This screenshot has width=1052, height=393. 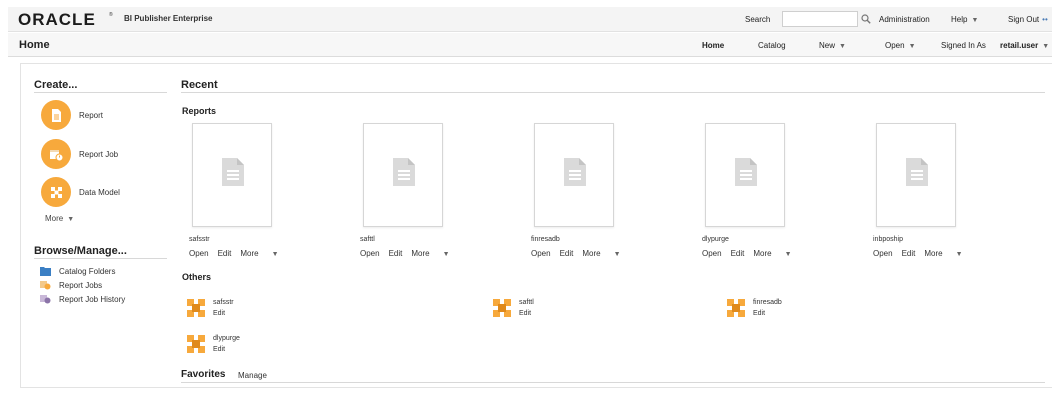 I want to click on help-label: Help, so click(x=959, y=19).